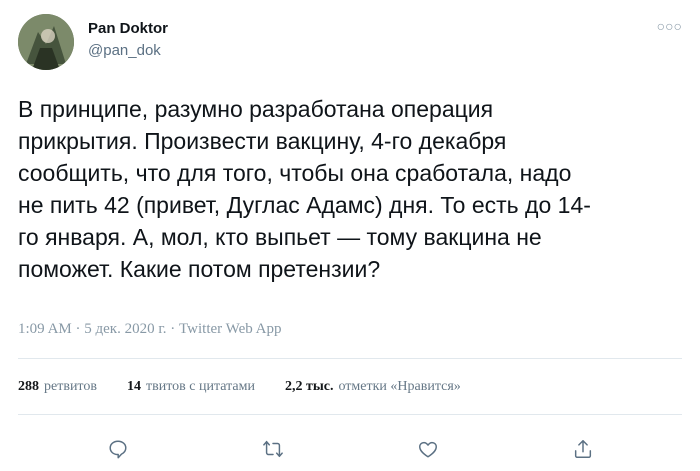  Describe the element at coordinates (200, 386) in the screenshot. I see `quotes-label: твитов с цитатами` at that location.